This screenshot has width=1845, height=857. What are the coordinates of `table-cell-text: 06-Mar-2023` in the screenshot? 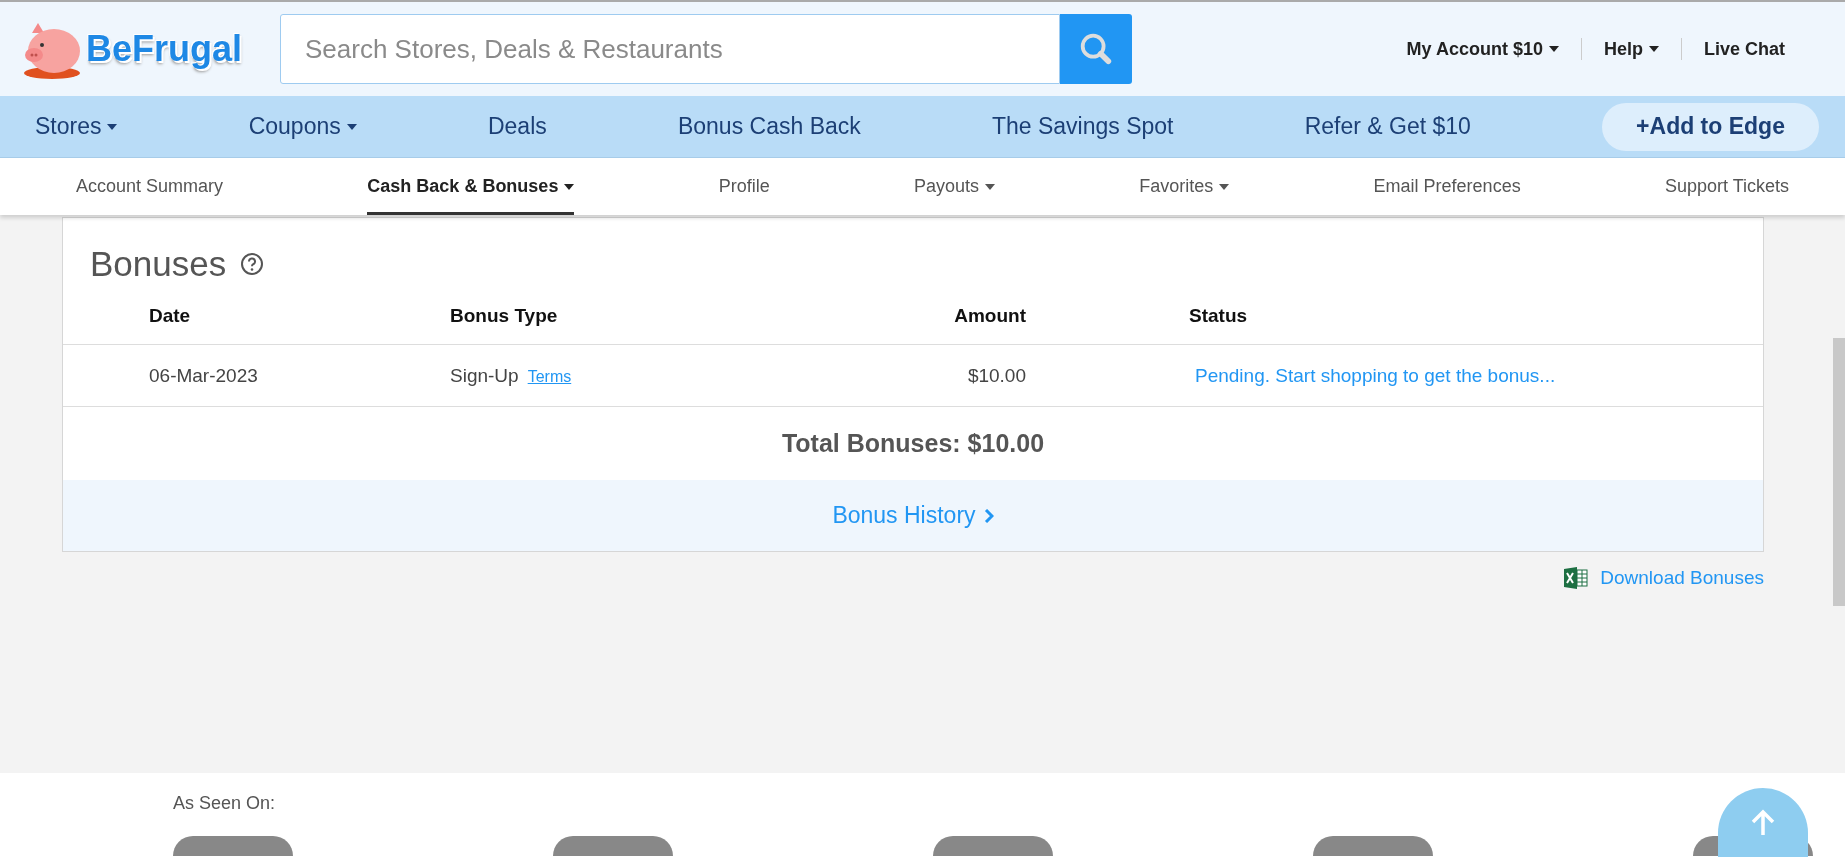 It's located at (204, 375).